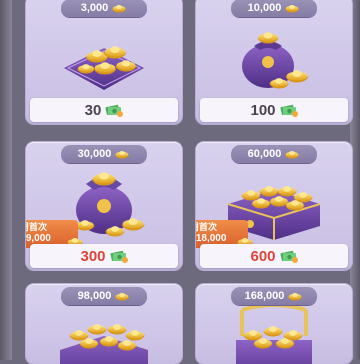 The width and height of the screenshot is (360, 364). Describe the element at coordinates (274, 335) in the screenshot. I see `gold-basket-art` at that location.